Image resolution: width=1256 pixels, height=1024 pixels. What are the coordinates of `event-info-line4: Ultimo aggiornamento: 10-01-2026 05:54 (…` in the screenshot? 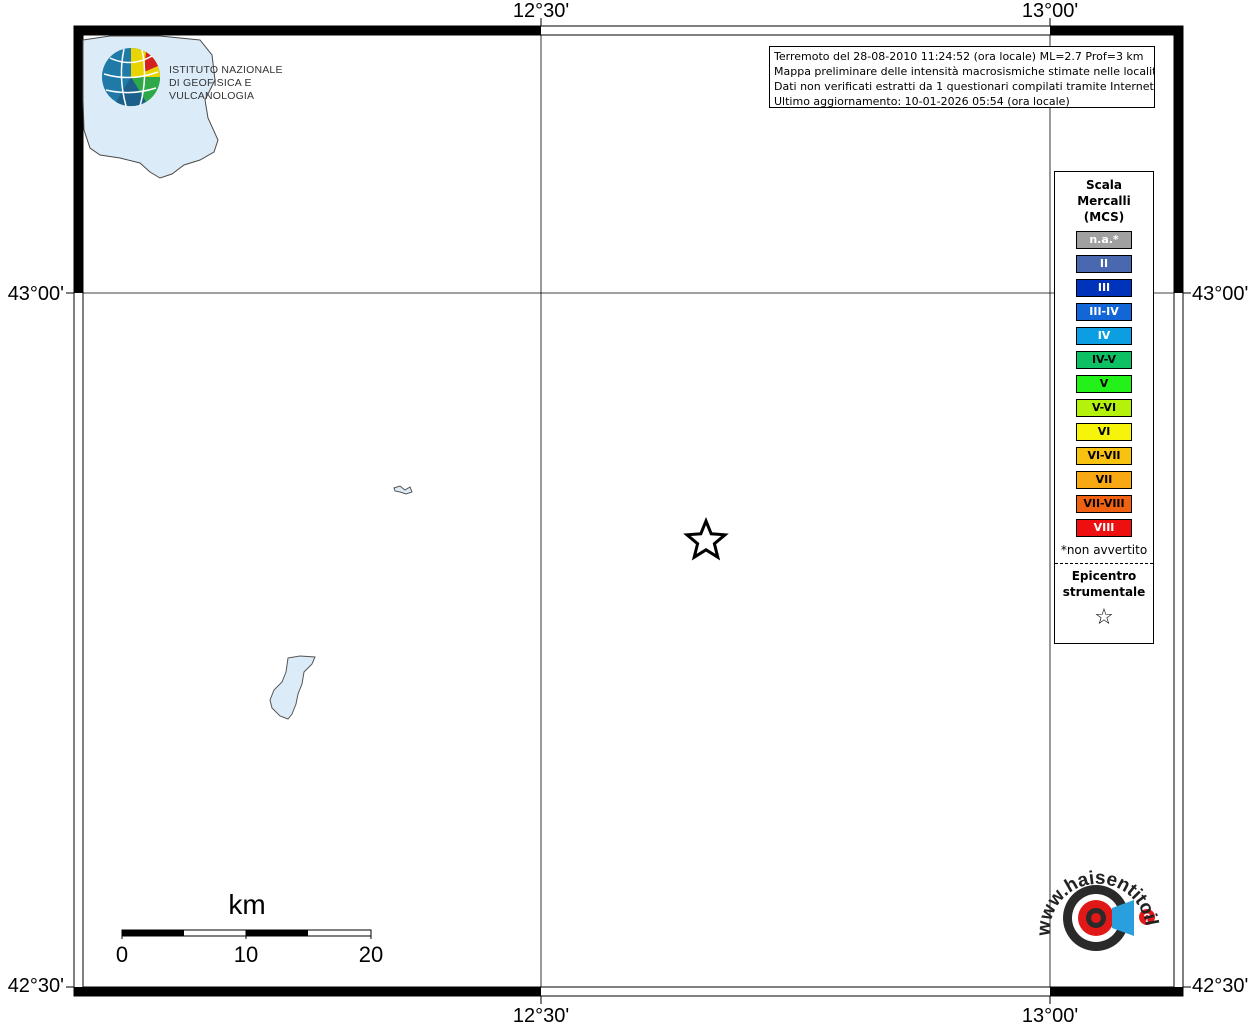 It's located at (922, 101).